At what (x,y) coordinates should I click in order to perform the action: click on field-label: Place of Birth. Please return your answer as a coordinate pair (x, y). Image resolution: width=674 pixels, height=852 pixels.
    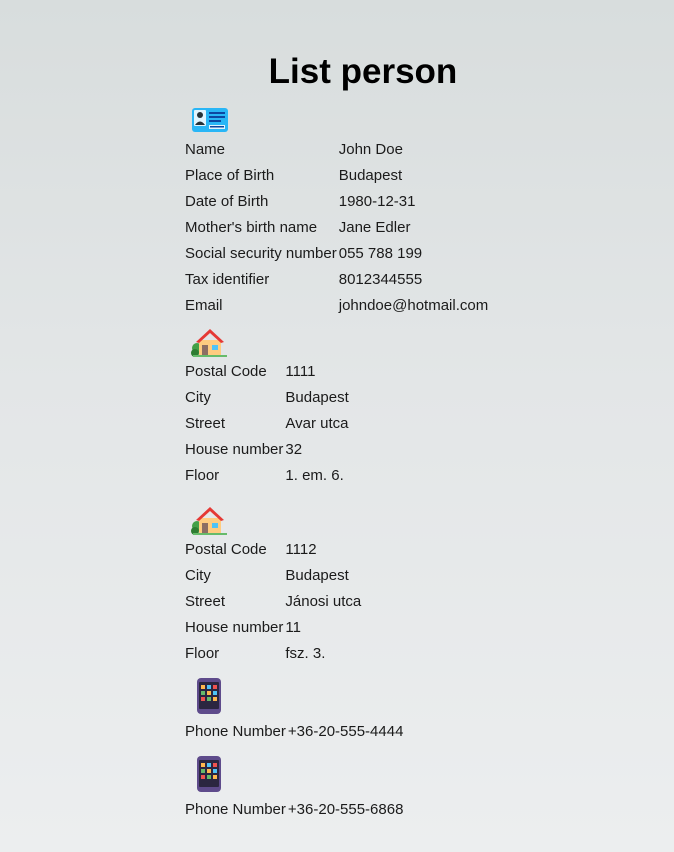
    Looking at the image, I should click on (230, 175).